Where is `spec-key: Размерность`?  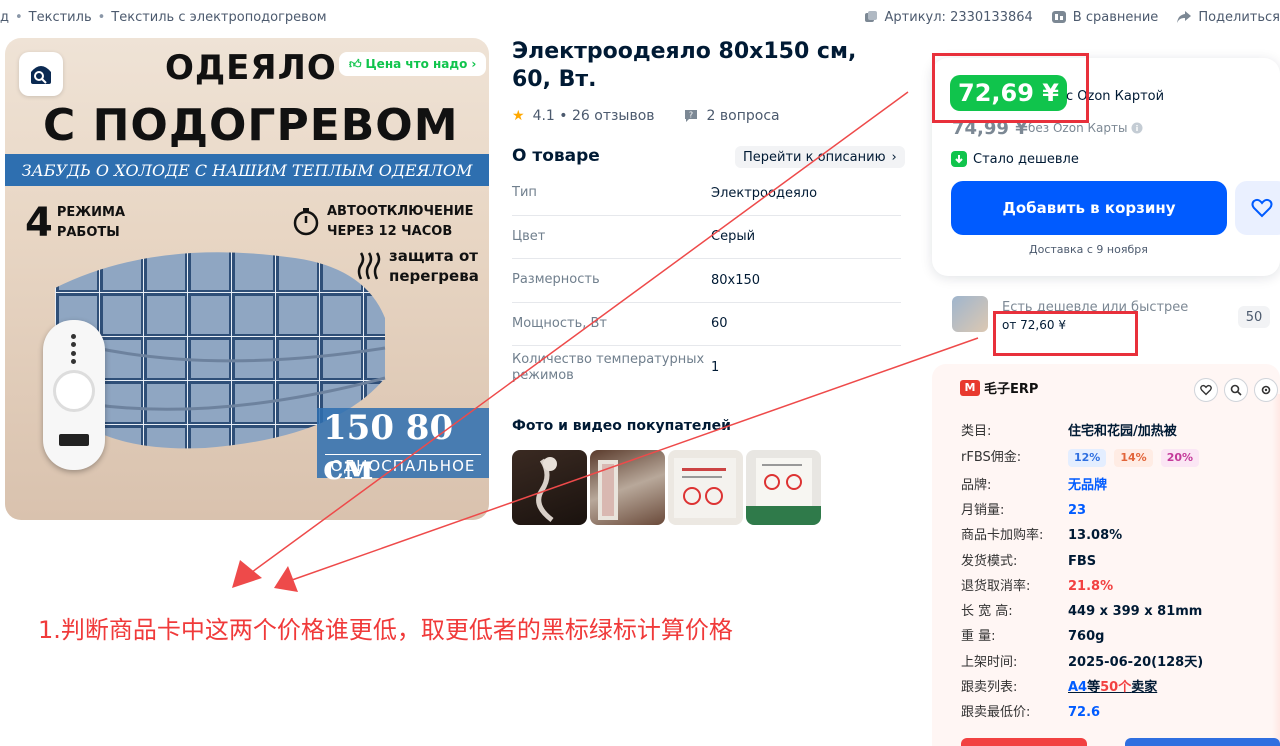
spec-key: Размерность is located at coordinates (556, 280).